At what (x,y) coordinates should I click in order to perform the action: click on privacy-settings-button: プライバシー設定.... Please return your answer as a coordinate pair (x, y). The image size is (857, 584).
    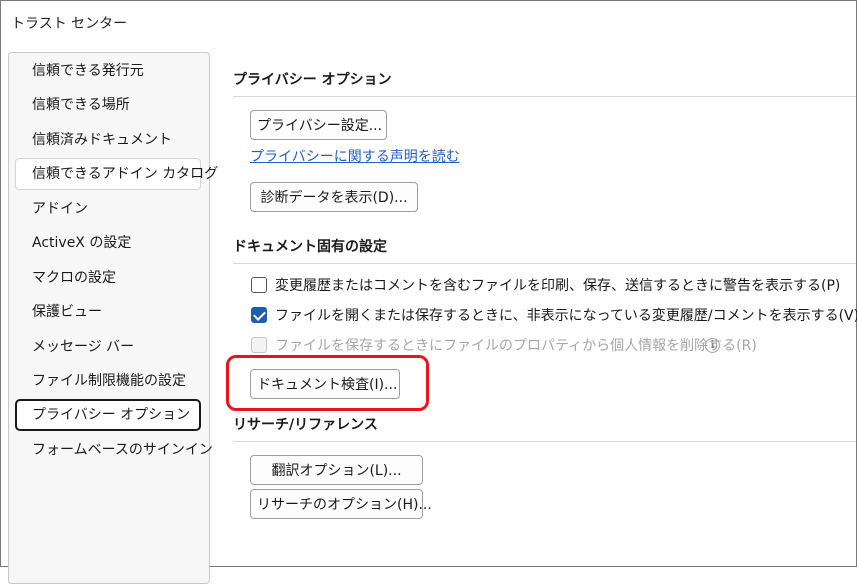
    Looking at the image, I should click on (318, 125).